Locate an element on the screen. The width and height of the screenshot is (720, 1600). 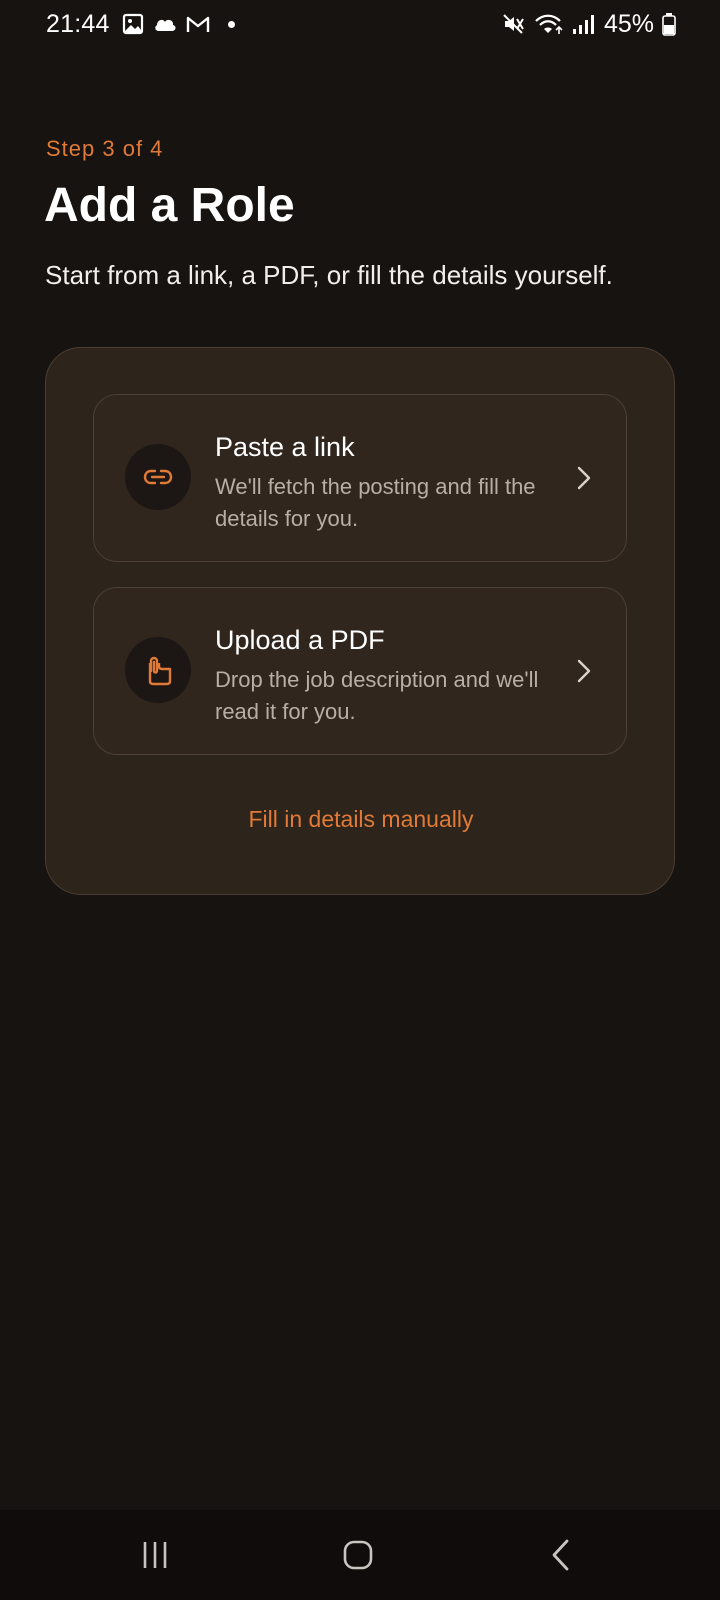
step-indicator: Step 3 of 4 is located at coordinates (105, 148).